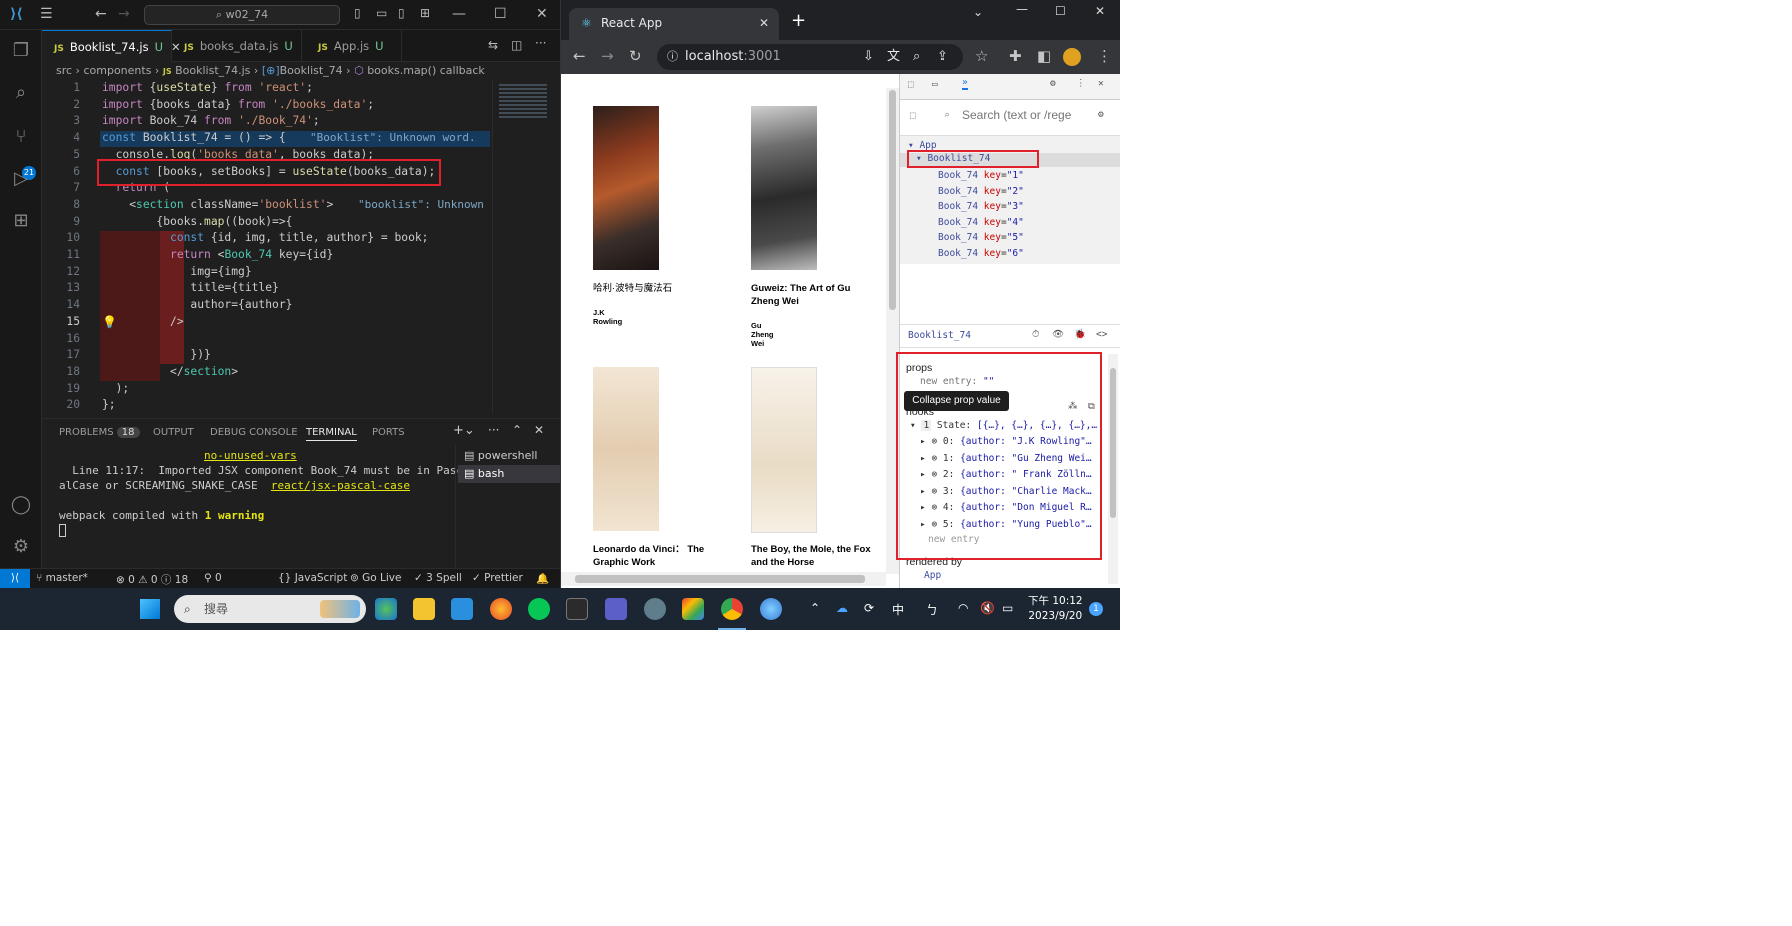 The width and height of the screenshot is (1792, 926). I want to click on tab-booklist: JS Booklist_74.js U ✕, so click(111, 46).